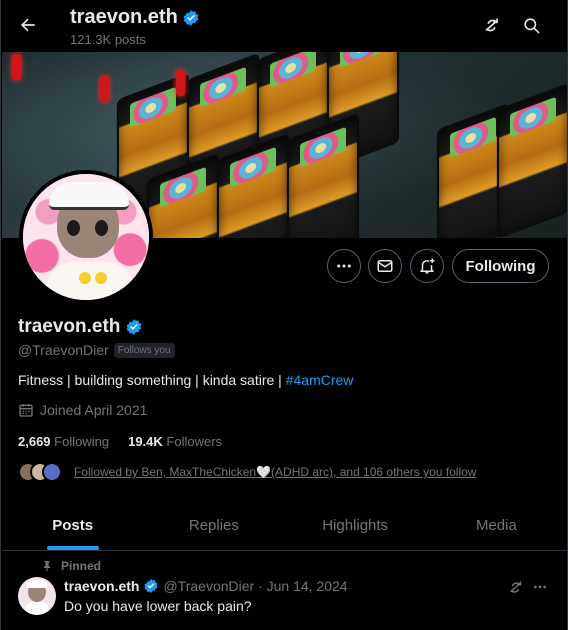  I want to click on header-title: traevon.eth, so click(135, 17).